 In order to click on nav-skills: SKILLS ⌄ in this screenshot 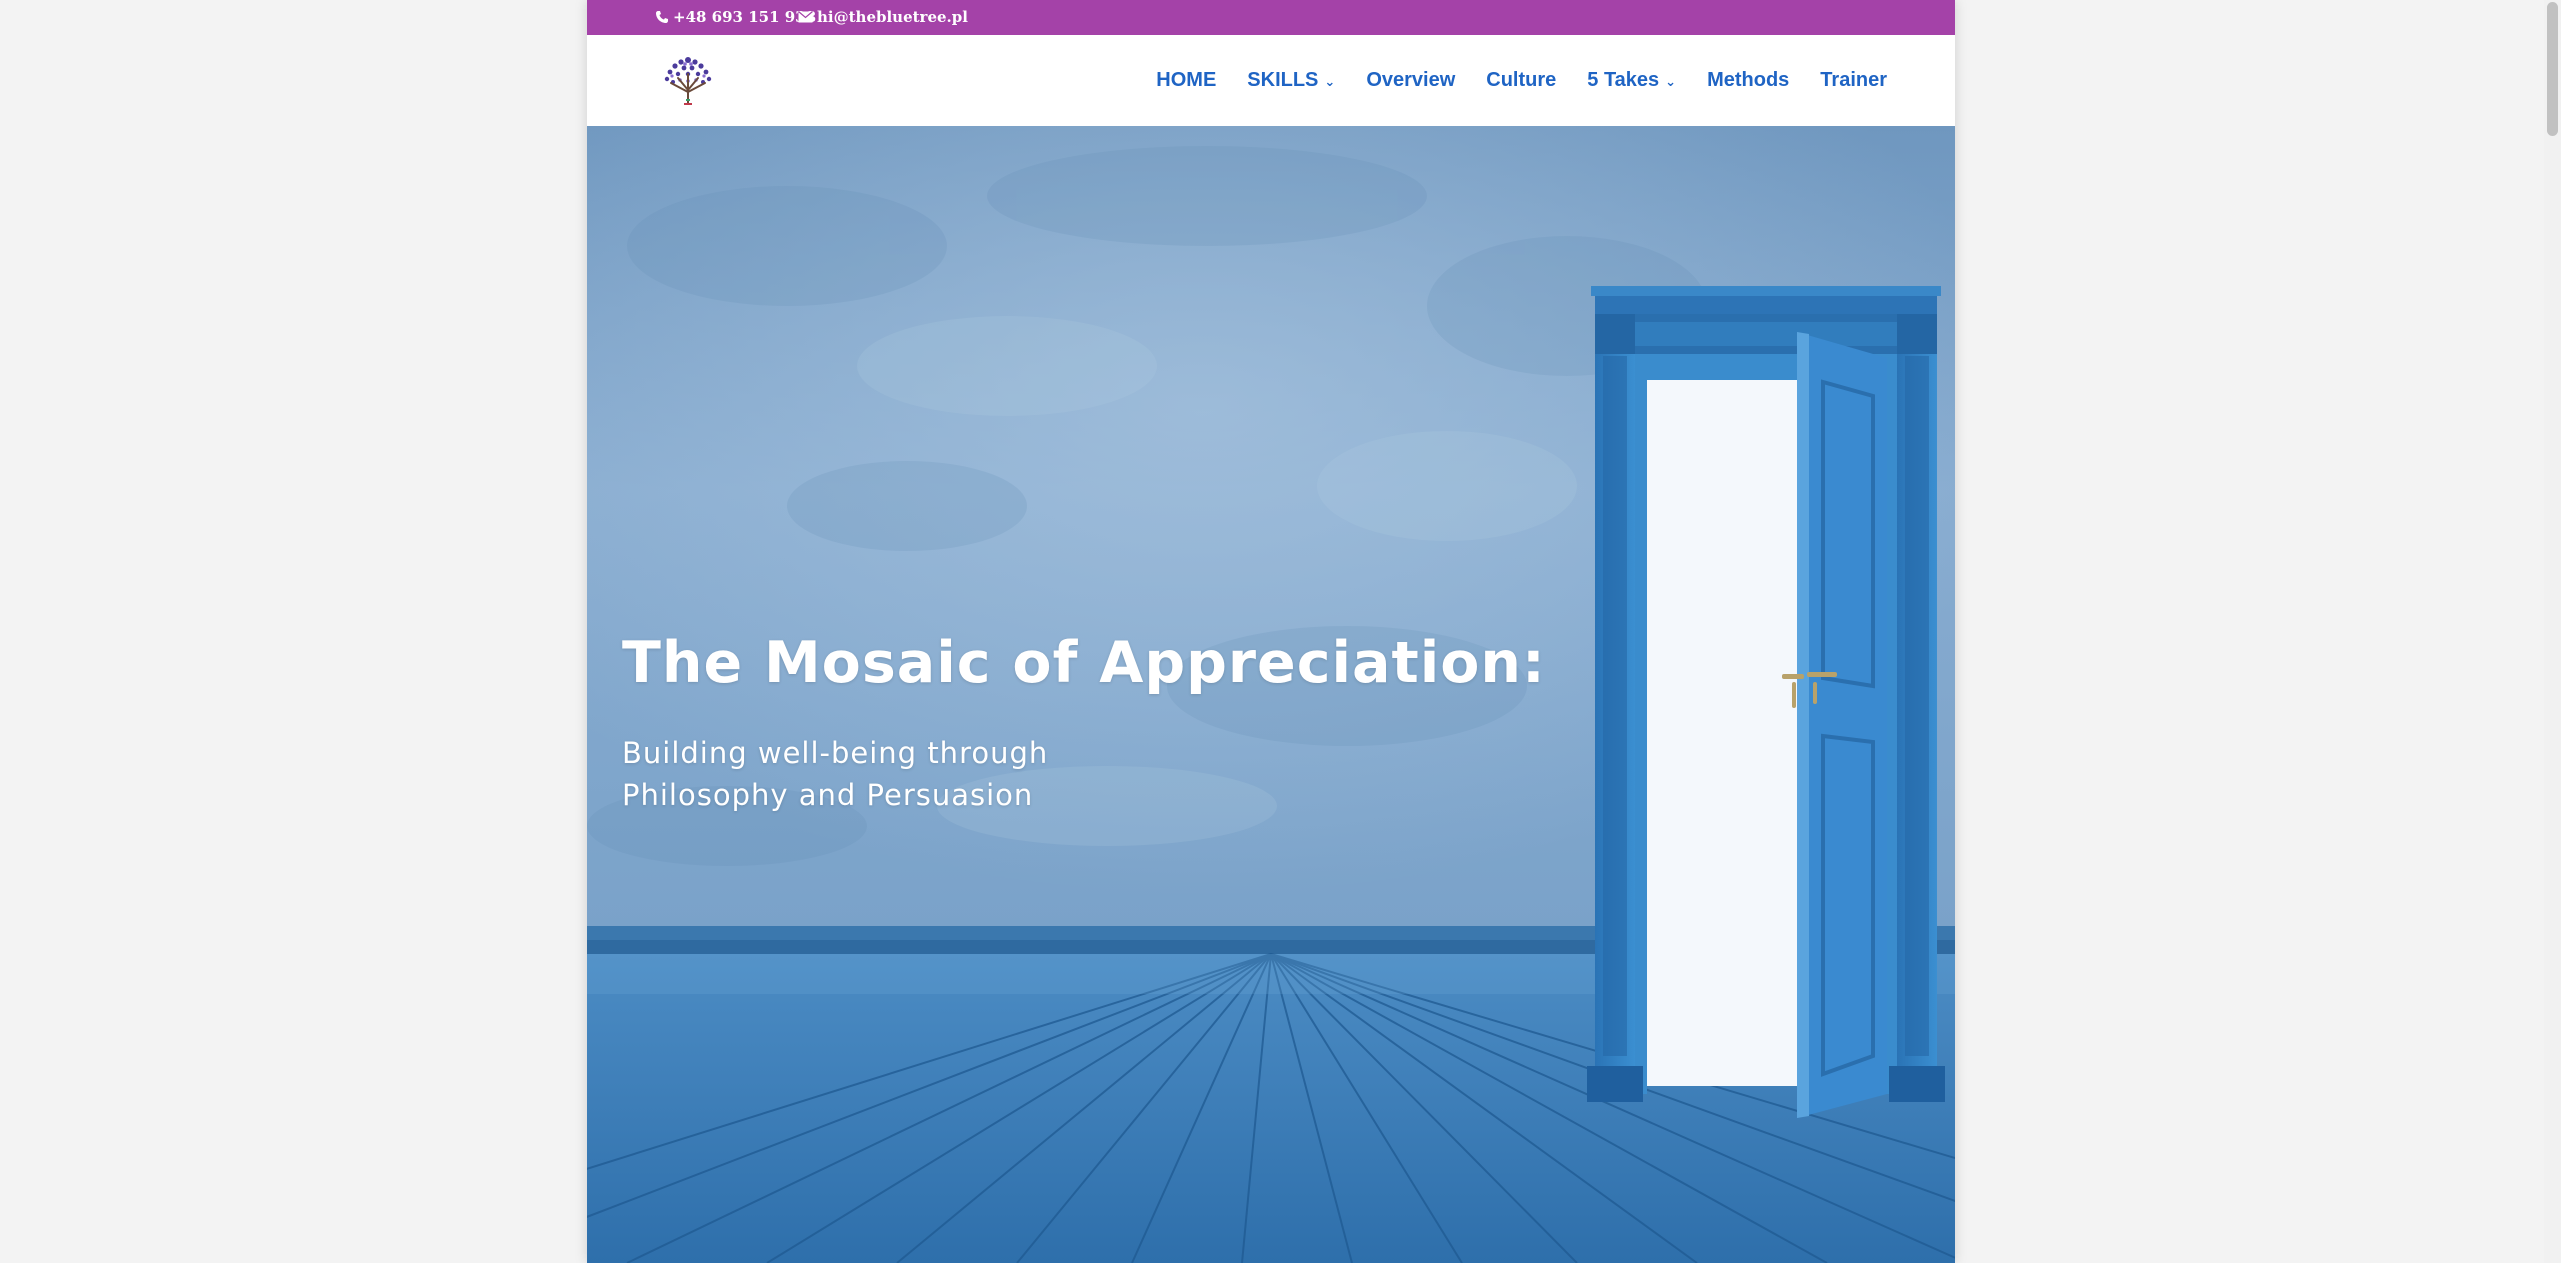, I will do `click(1291, 80)`.